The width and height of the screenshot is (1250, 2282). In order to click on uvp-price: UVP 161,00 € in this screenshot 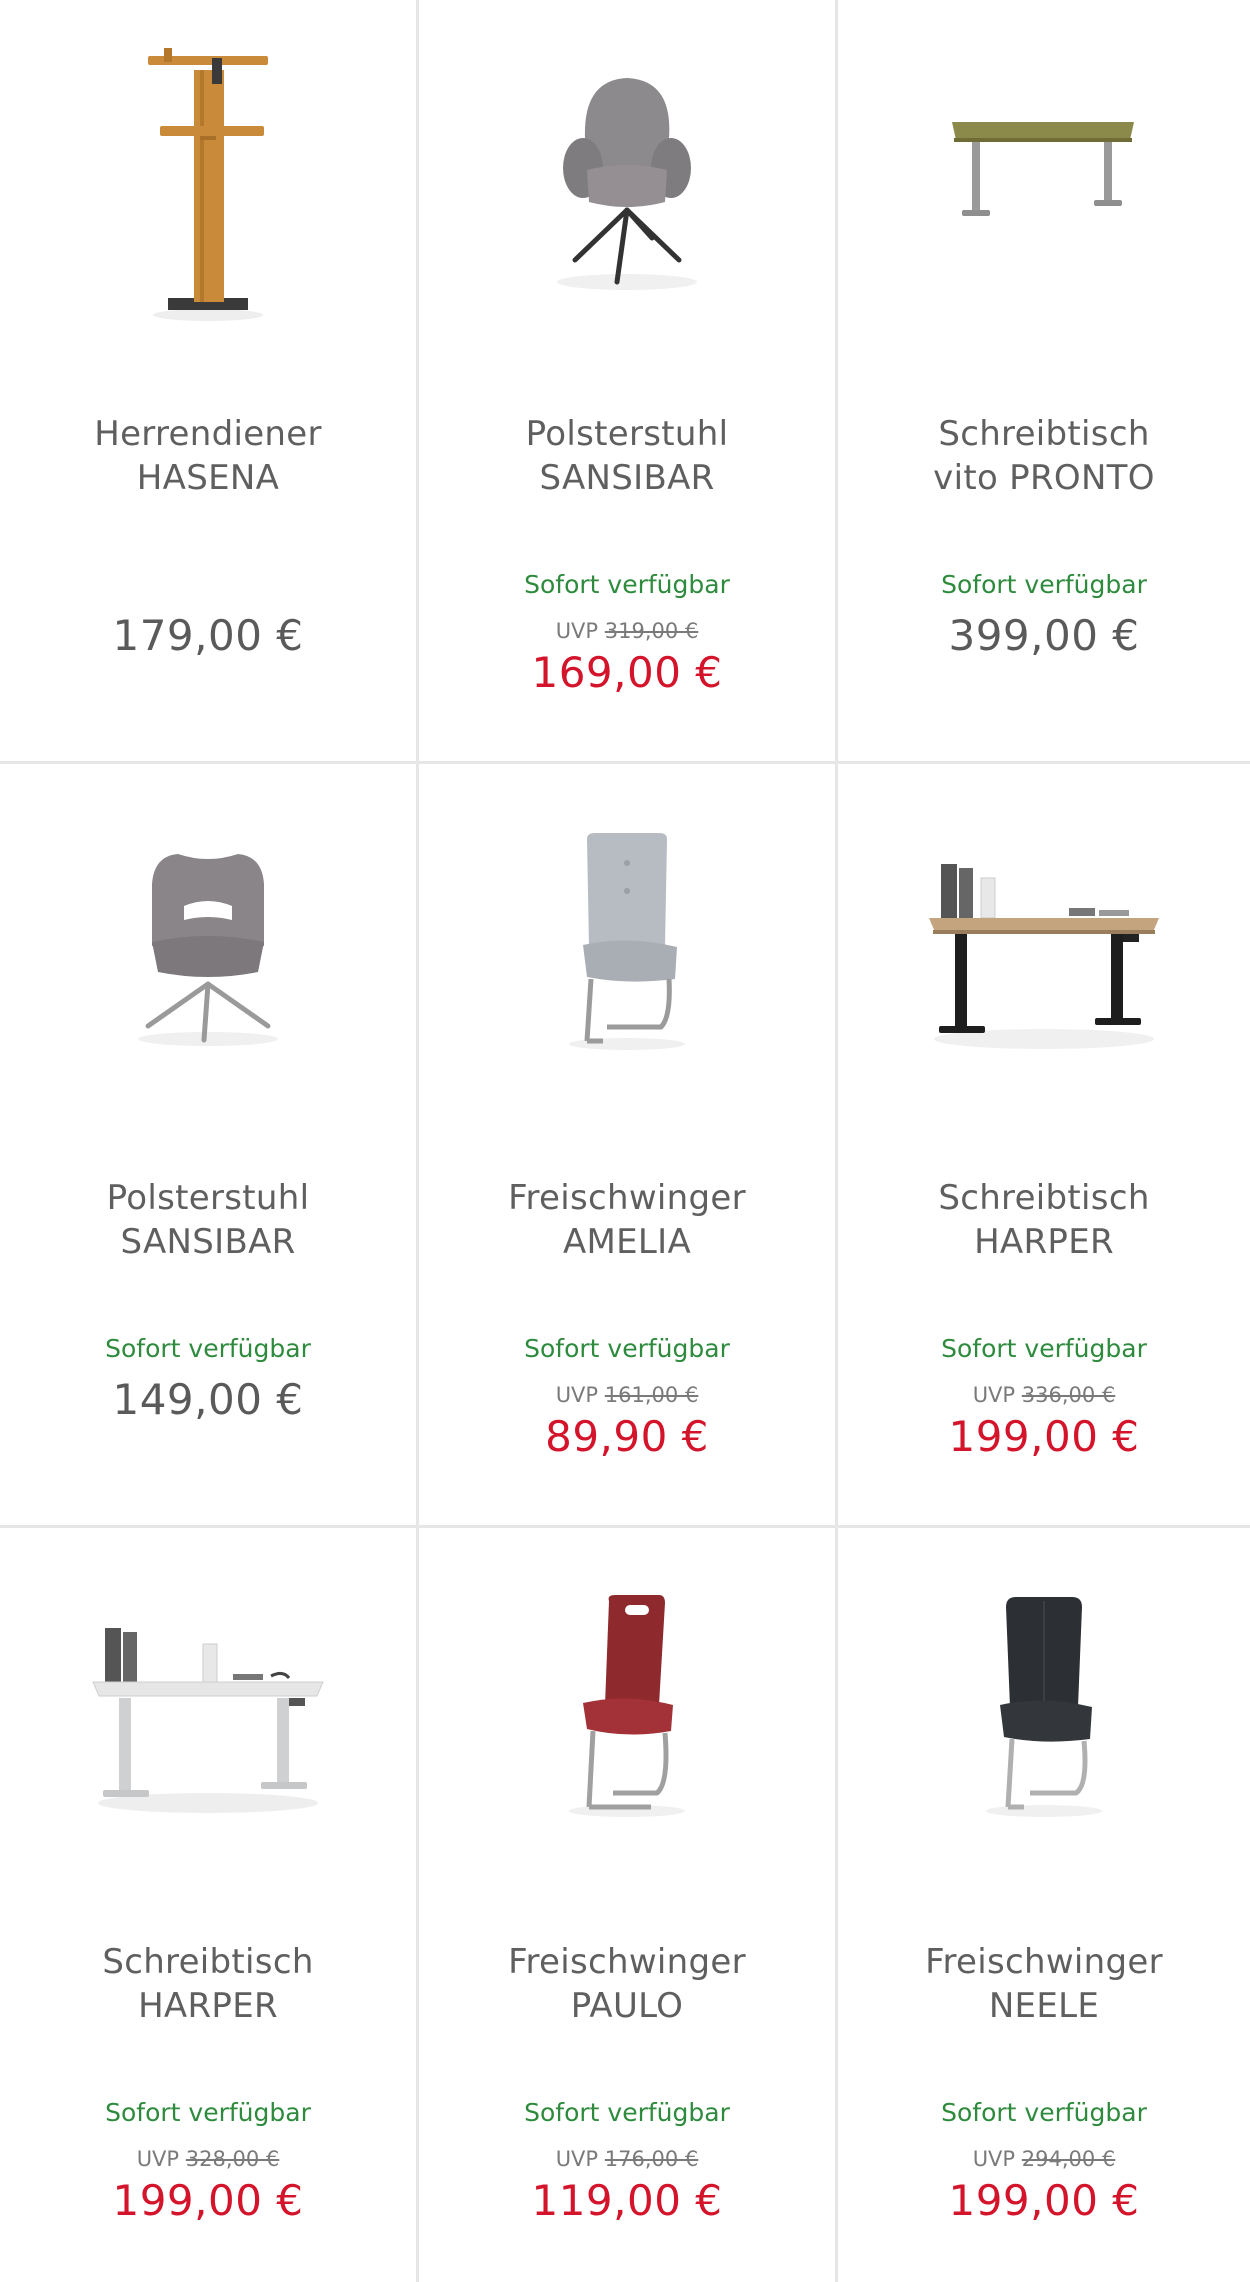, I will do `click(627, 1395)`.